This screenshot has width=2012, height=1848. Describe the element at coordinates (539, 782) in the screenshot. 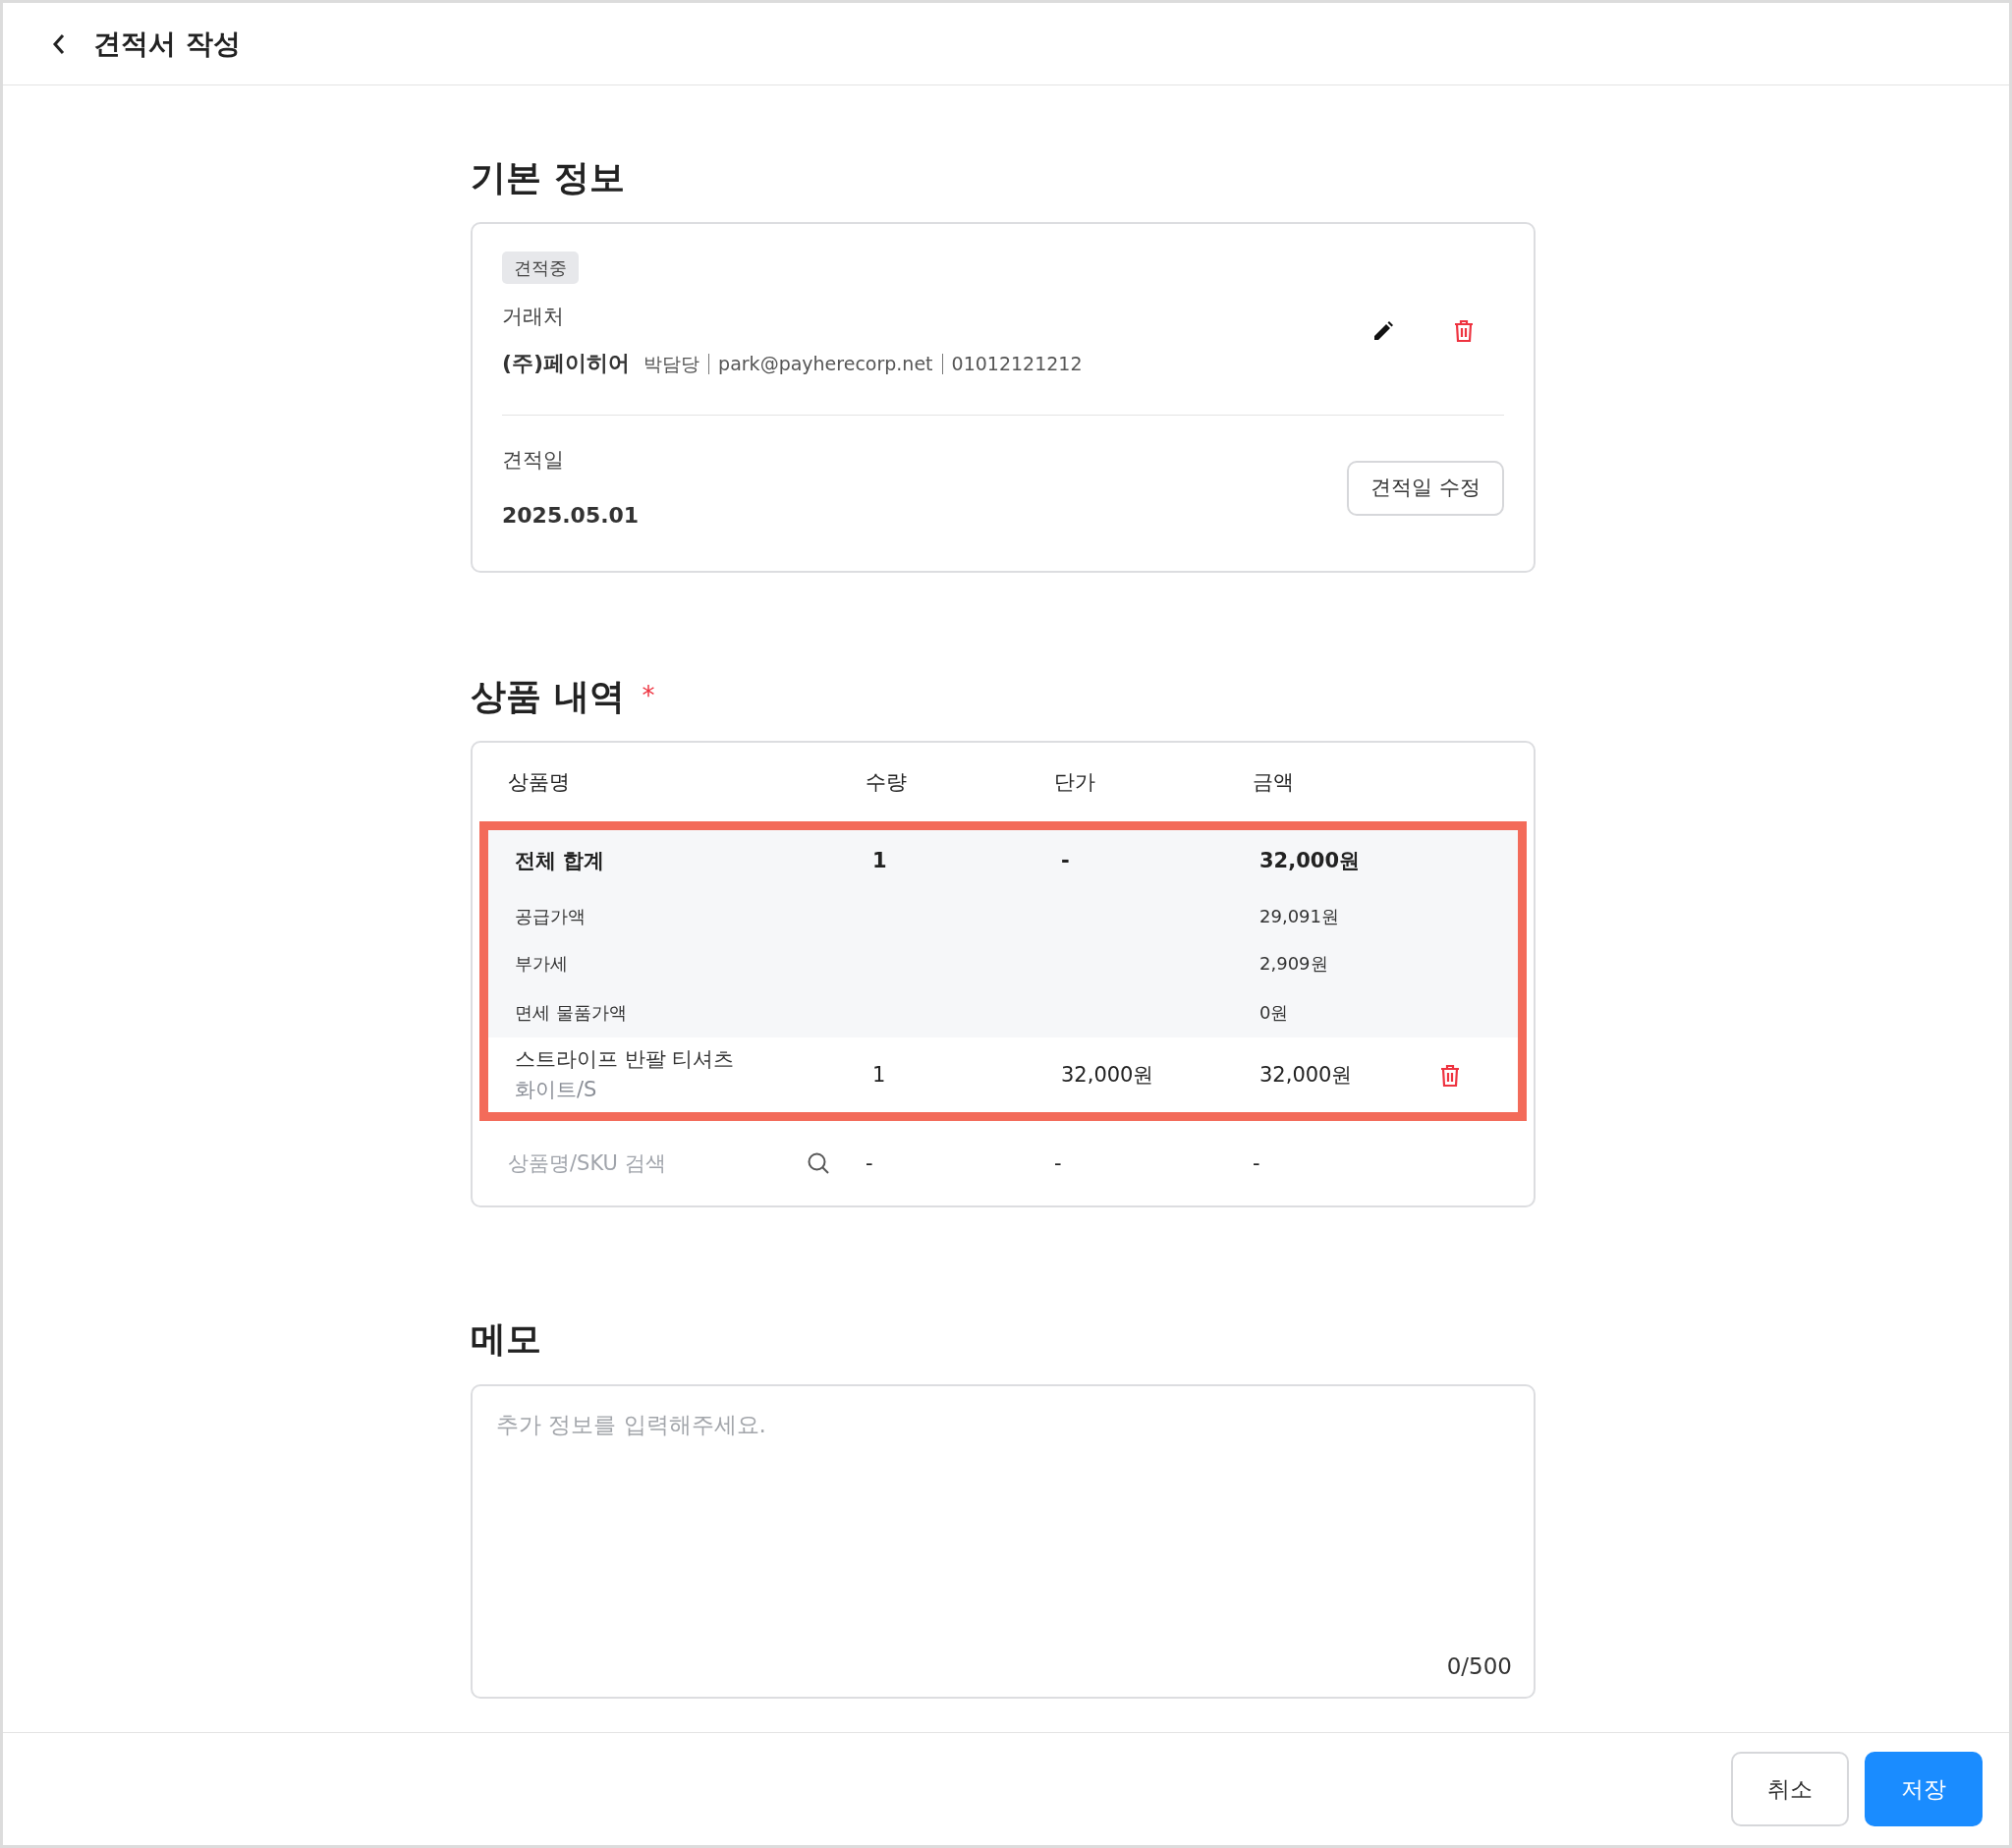

I see `column-header: 상품명` at that location.